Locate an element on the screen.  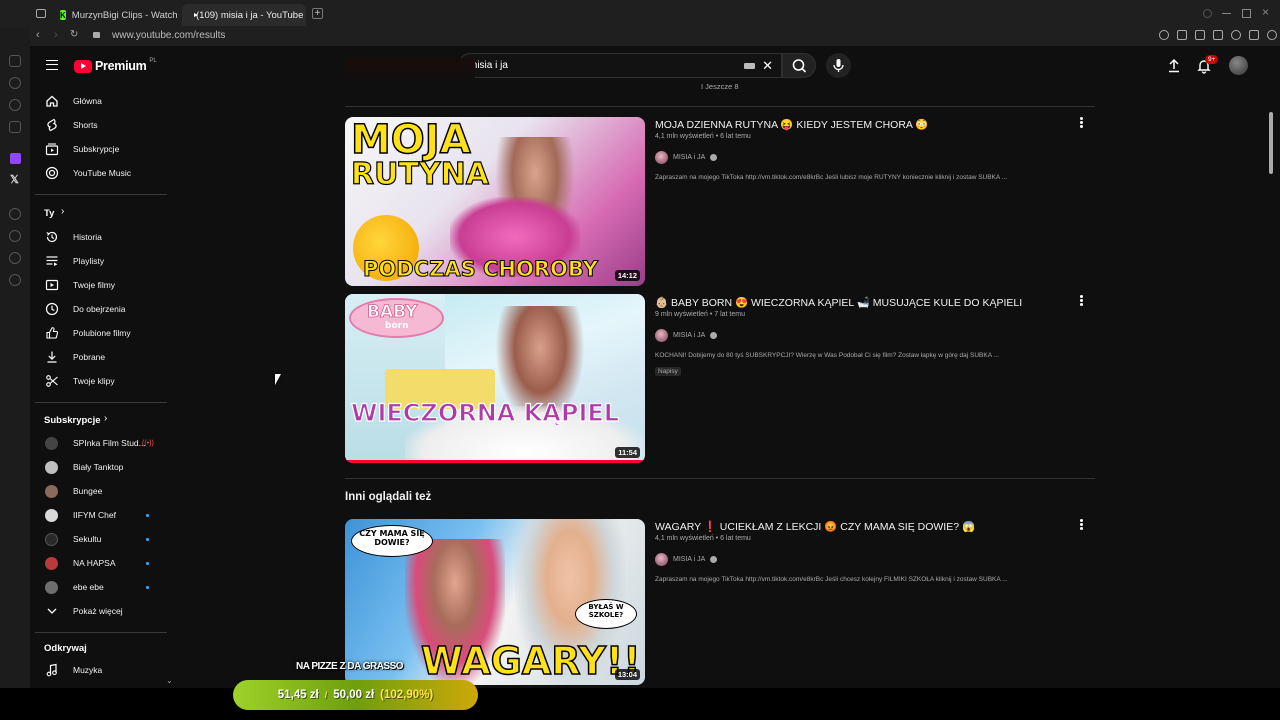
playlist-icon is located at coordinates (52, 261).